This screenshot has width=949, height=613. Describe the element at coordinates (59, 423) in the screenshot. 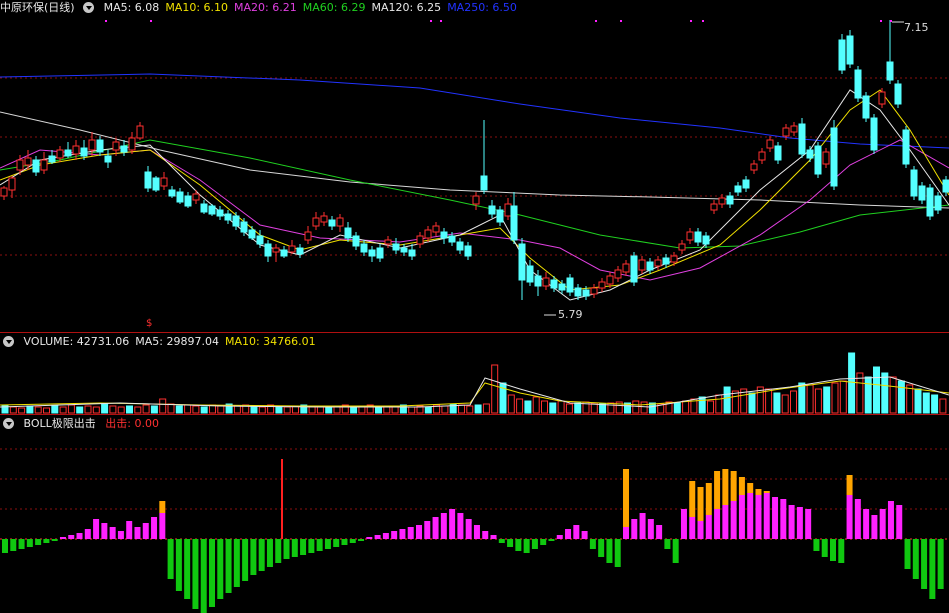

I see `boll-title: BOLL极限出击` at that location.